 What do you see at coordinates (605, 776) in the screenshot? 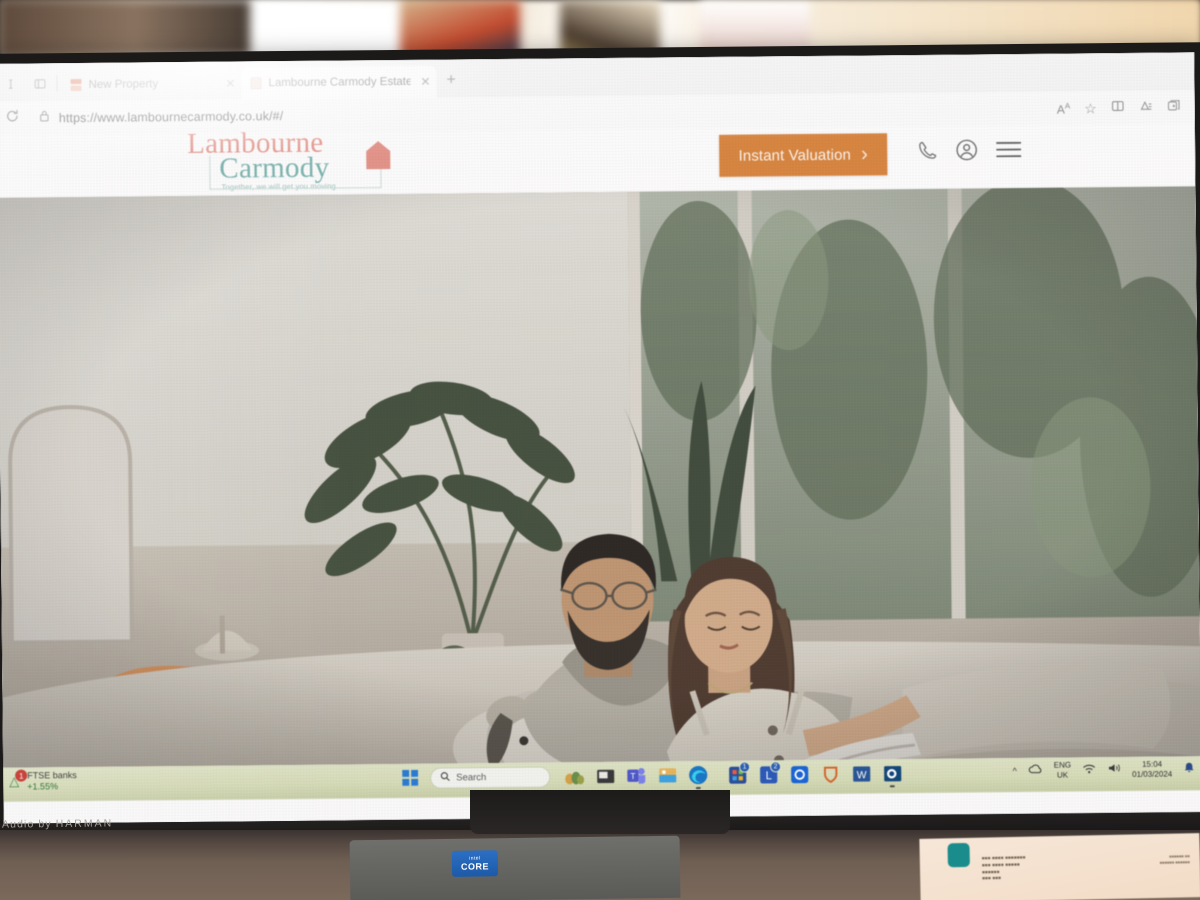
I see `file-explorer-icon` at bounding box center [605, 776].